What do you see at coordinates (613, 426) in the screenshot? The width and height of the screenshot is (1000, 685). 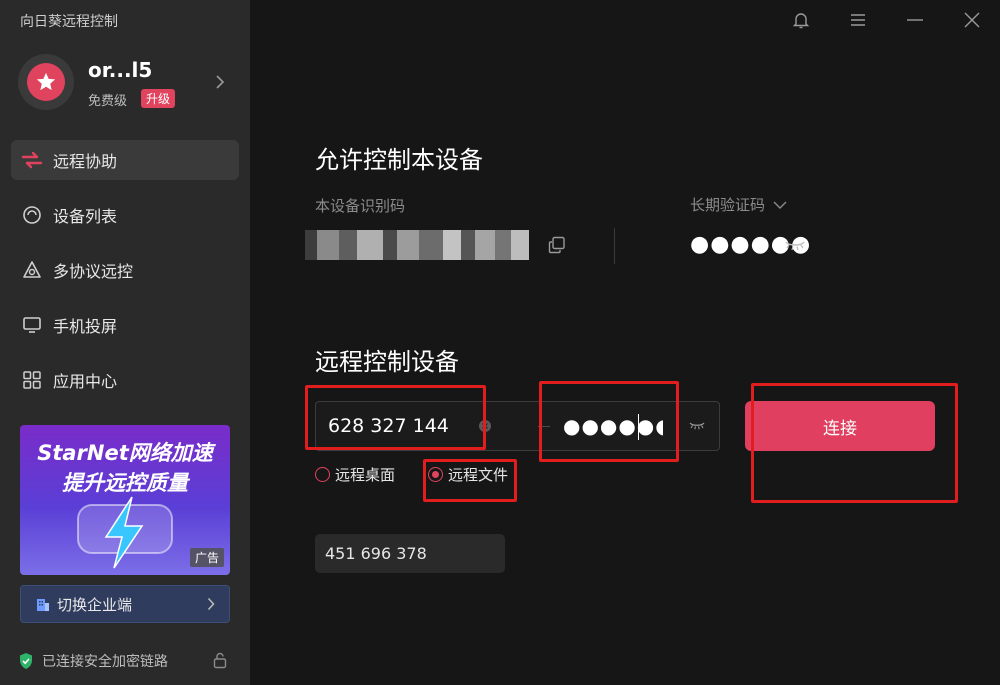 I see `partner-password-input` at bounding box center [613, 426].